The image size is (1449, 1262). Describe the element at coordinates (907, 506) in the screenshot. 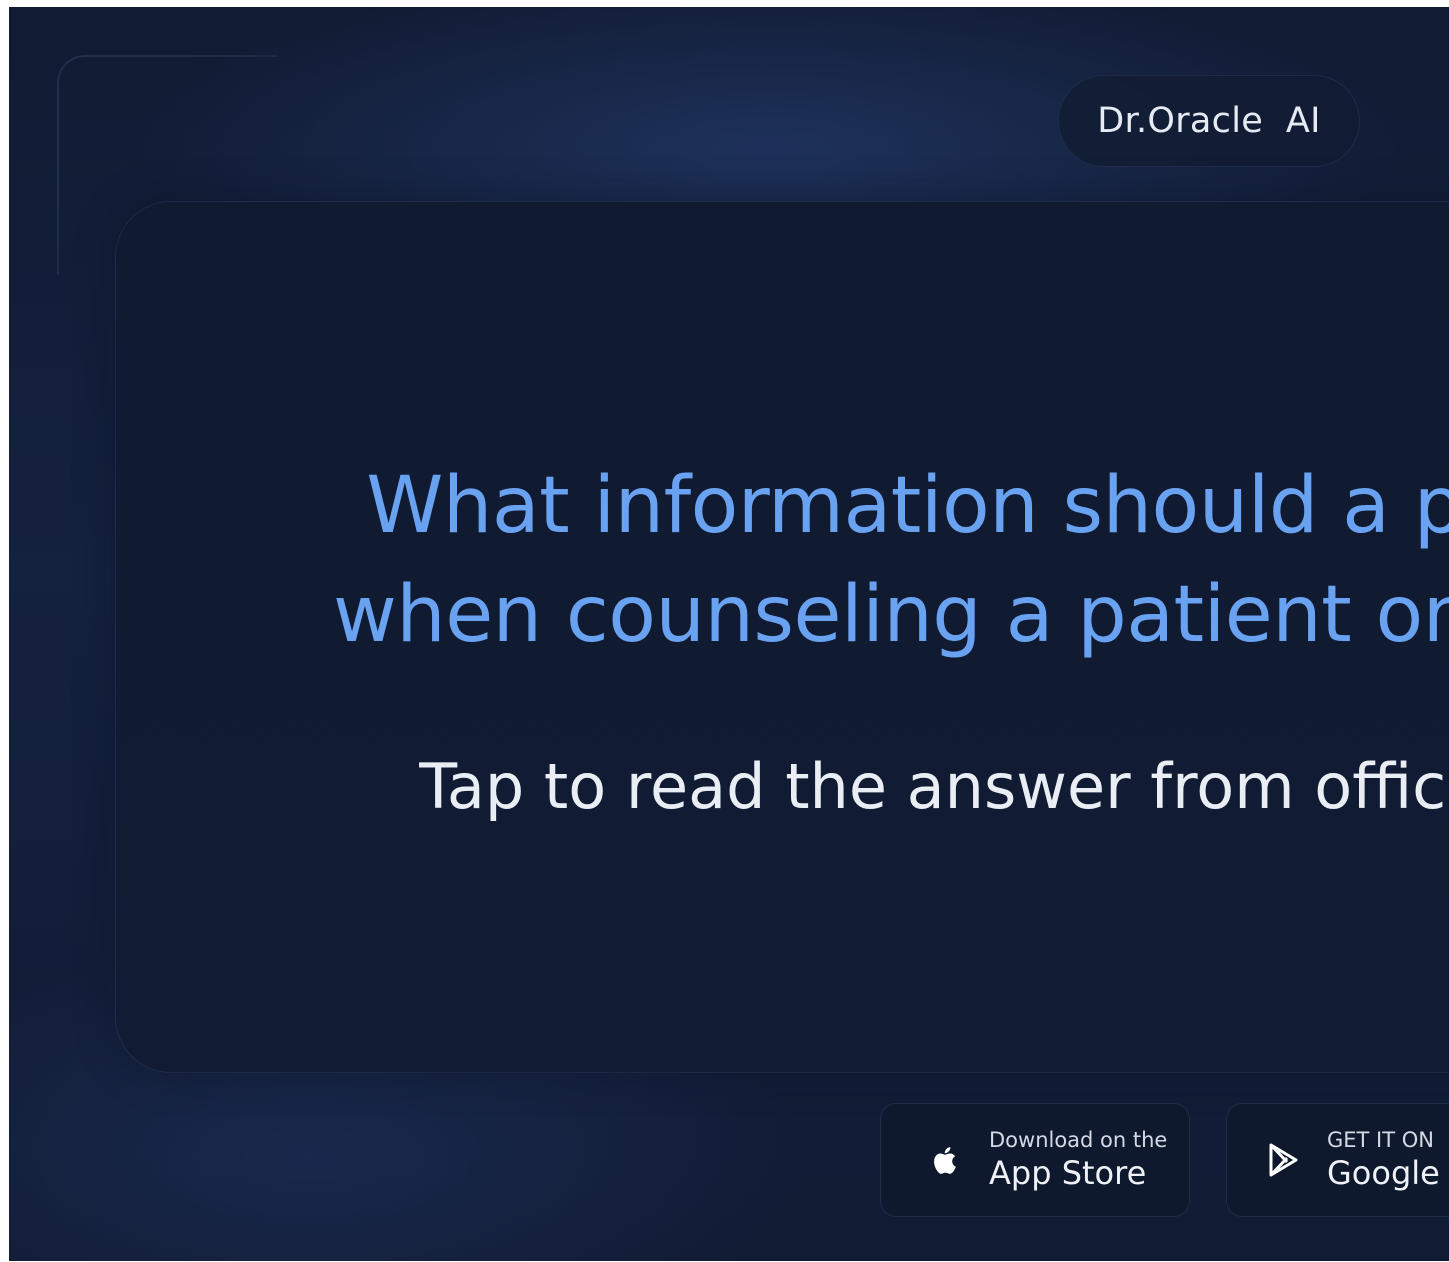

I see `question-line-1: What information should a ph` at that location.